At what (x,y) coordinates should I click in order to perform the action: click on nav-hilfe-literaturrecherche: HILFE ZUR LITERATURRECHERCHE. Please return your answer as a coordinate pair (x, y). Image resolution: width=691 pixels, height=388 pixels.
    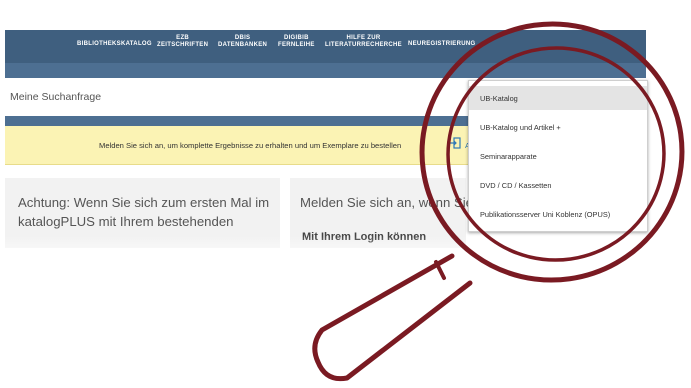
    Looking at the image, I should click on (363, 42).